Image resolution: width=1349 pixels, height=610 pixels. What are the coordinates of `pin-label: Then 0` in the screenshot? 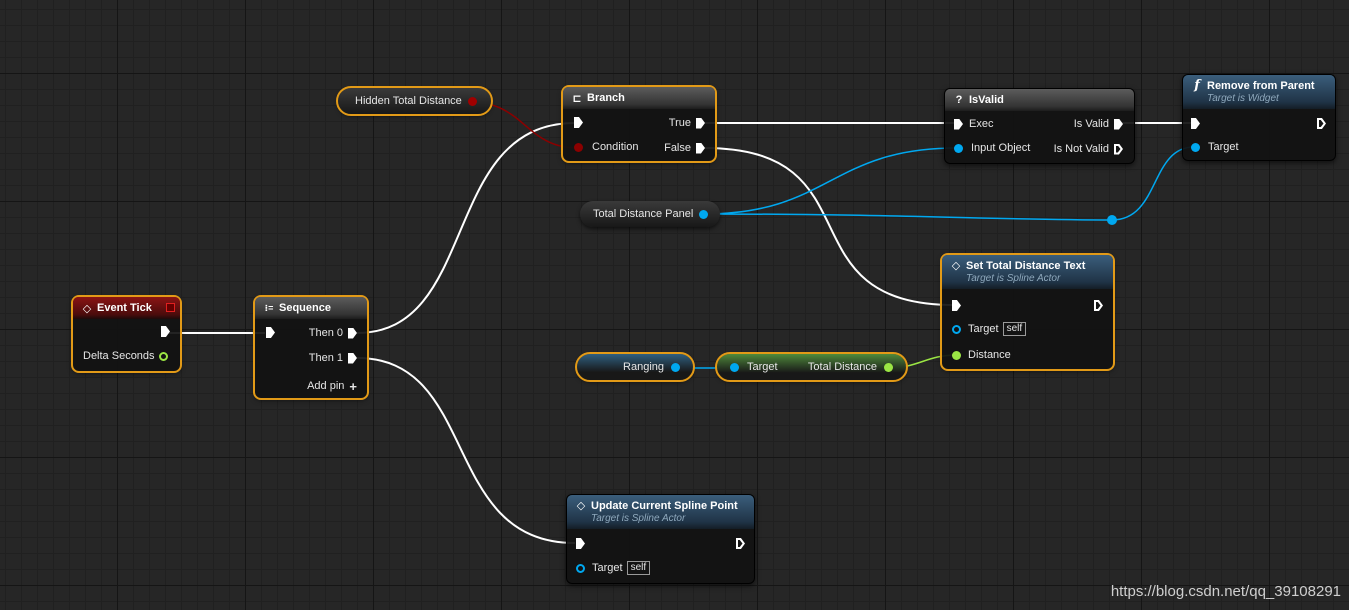 It's located at (325, 333).